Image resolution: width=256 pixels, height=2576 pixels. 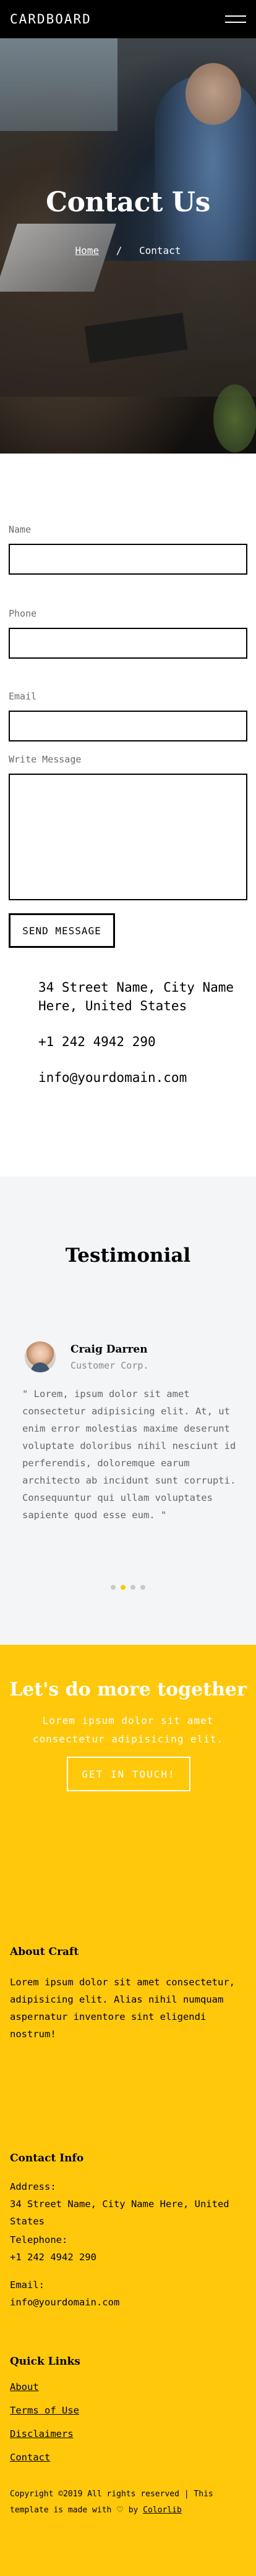 I want to click on colorlib-link: Colorlib, so click(x=162, y=2510).